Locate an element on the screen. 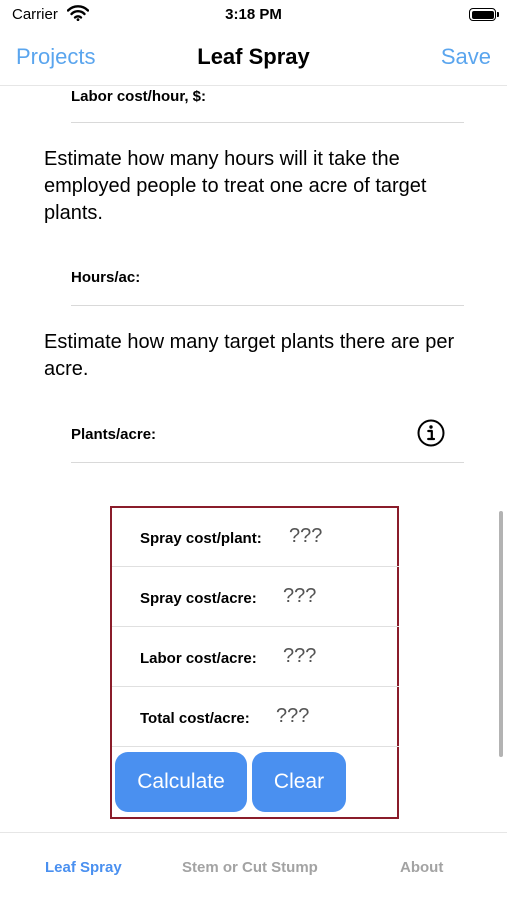 This screenshot has height=900, width=507. plants-per-acre-label: Plants/acre: is located at coordinates (114, 434).